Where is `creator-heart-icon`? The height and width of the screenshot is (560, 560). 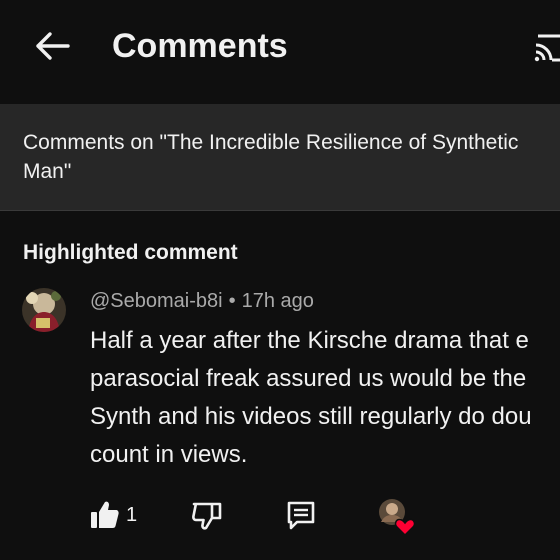 creator-heart-icon is located at coordinates (397, 518).